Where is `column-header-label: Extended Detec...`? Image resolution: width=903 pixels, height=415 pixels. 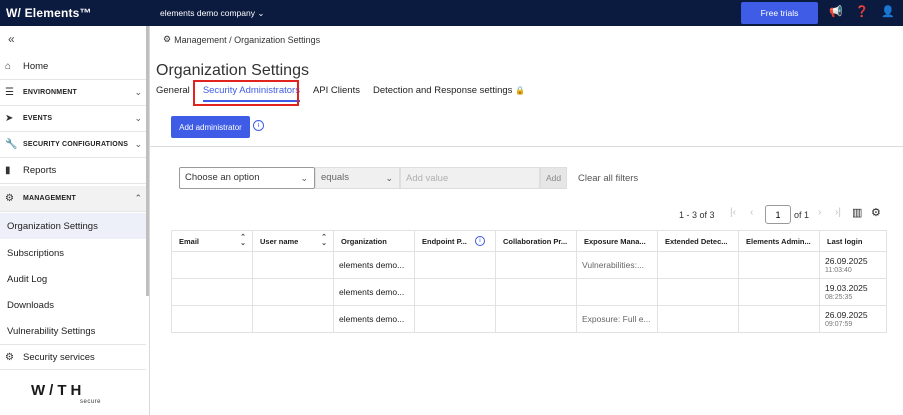 column-header-label: Extended Detec... is located at coordinates (696, 241).